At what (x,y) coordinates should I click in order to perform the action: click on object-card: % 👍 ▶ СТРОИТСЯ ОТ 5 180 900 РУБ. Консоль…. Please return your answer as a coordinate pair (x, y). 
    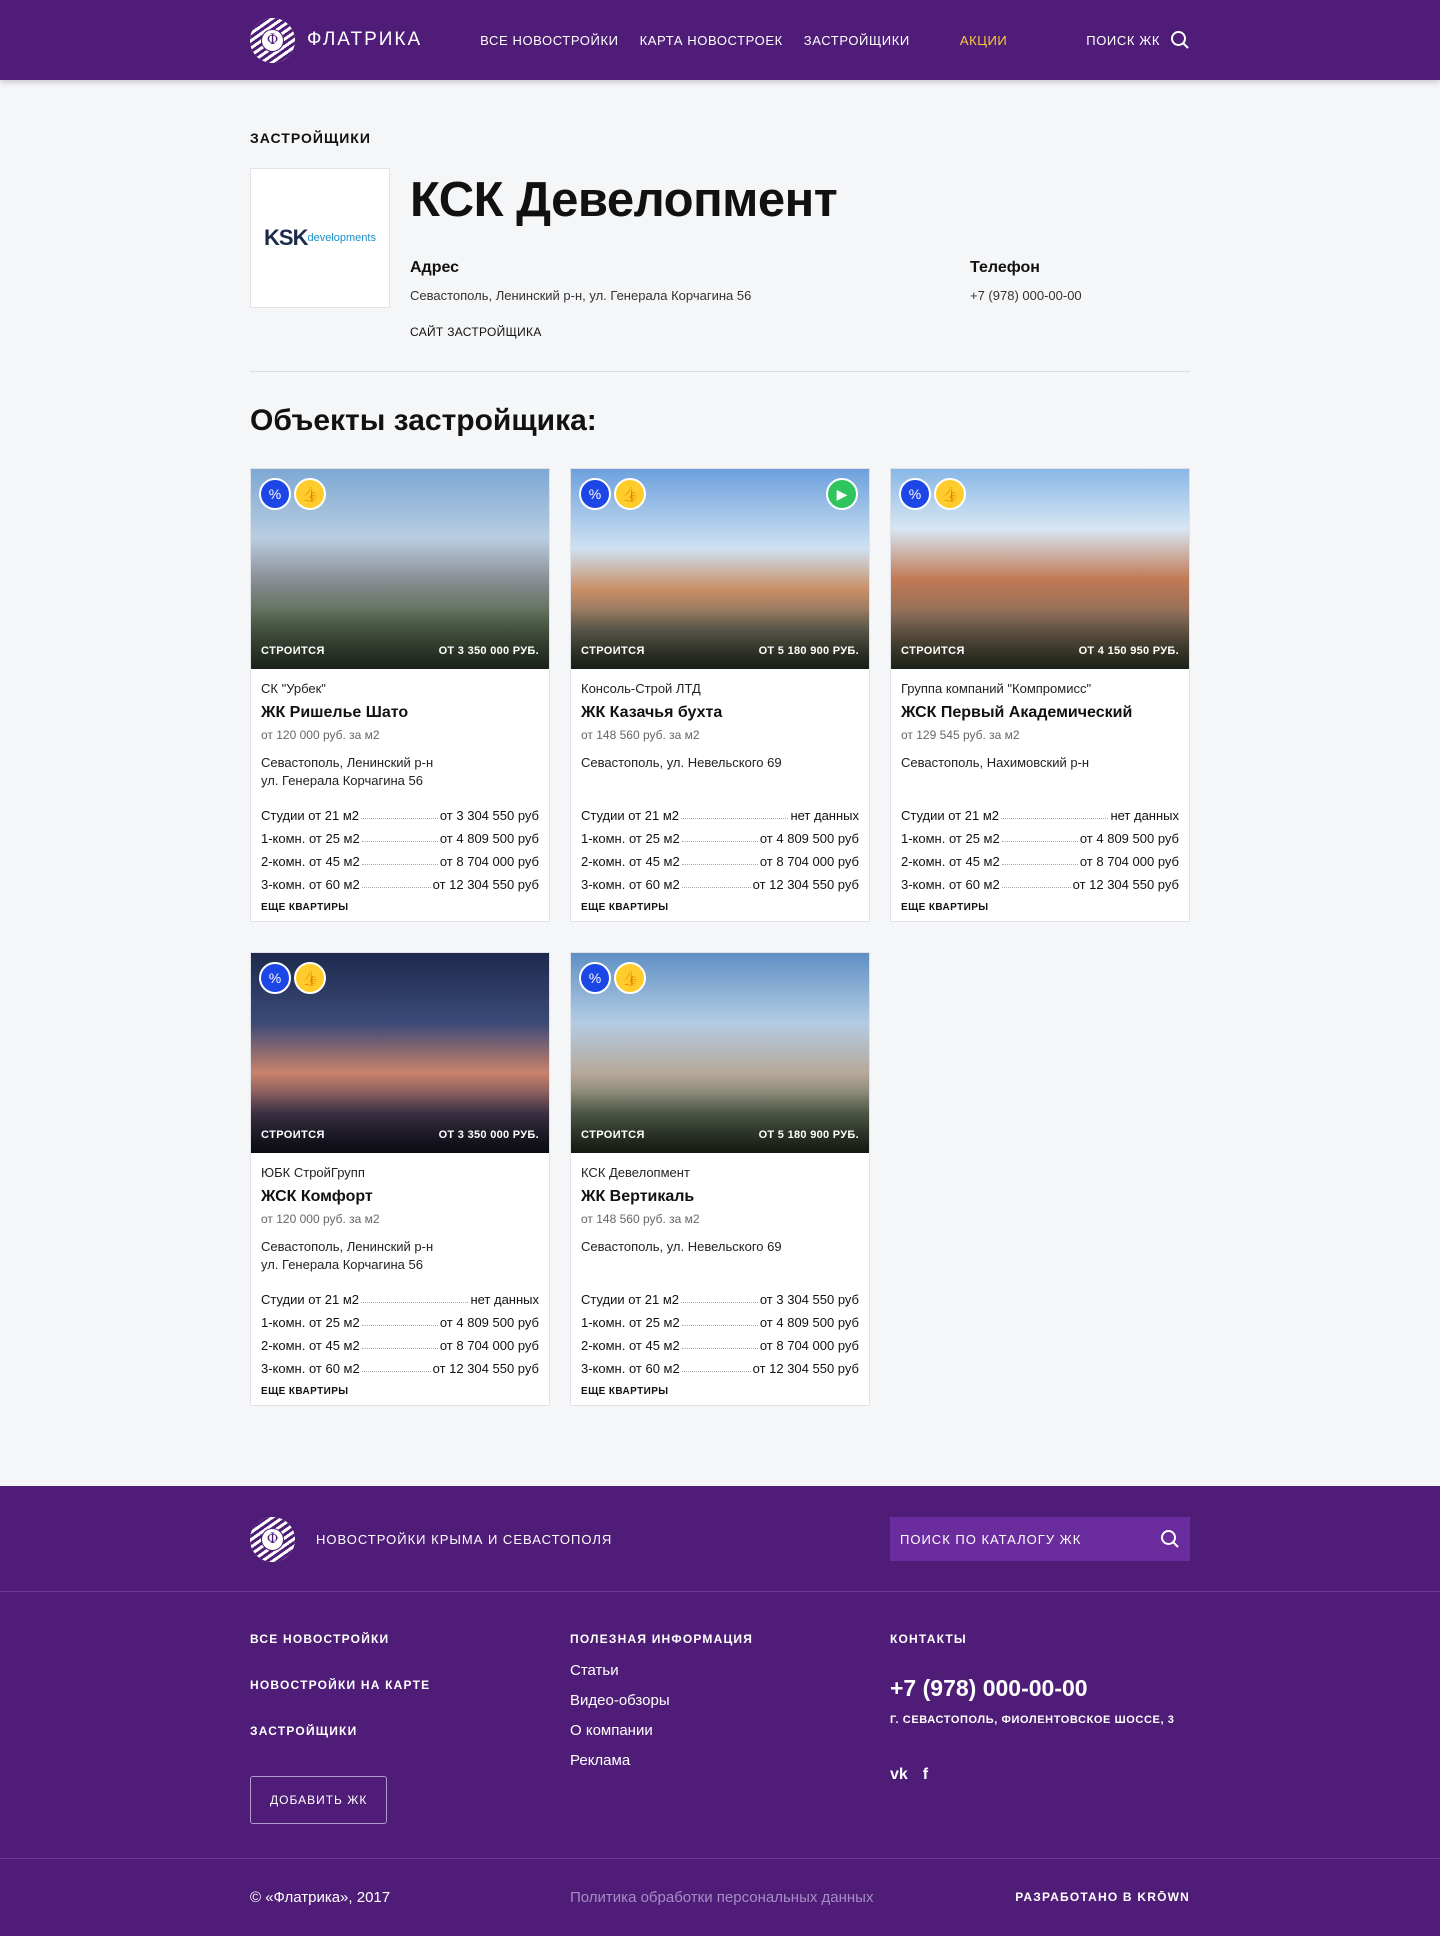
    Looking at the image, I should click on (720, 695).